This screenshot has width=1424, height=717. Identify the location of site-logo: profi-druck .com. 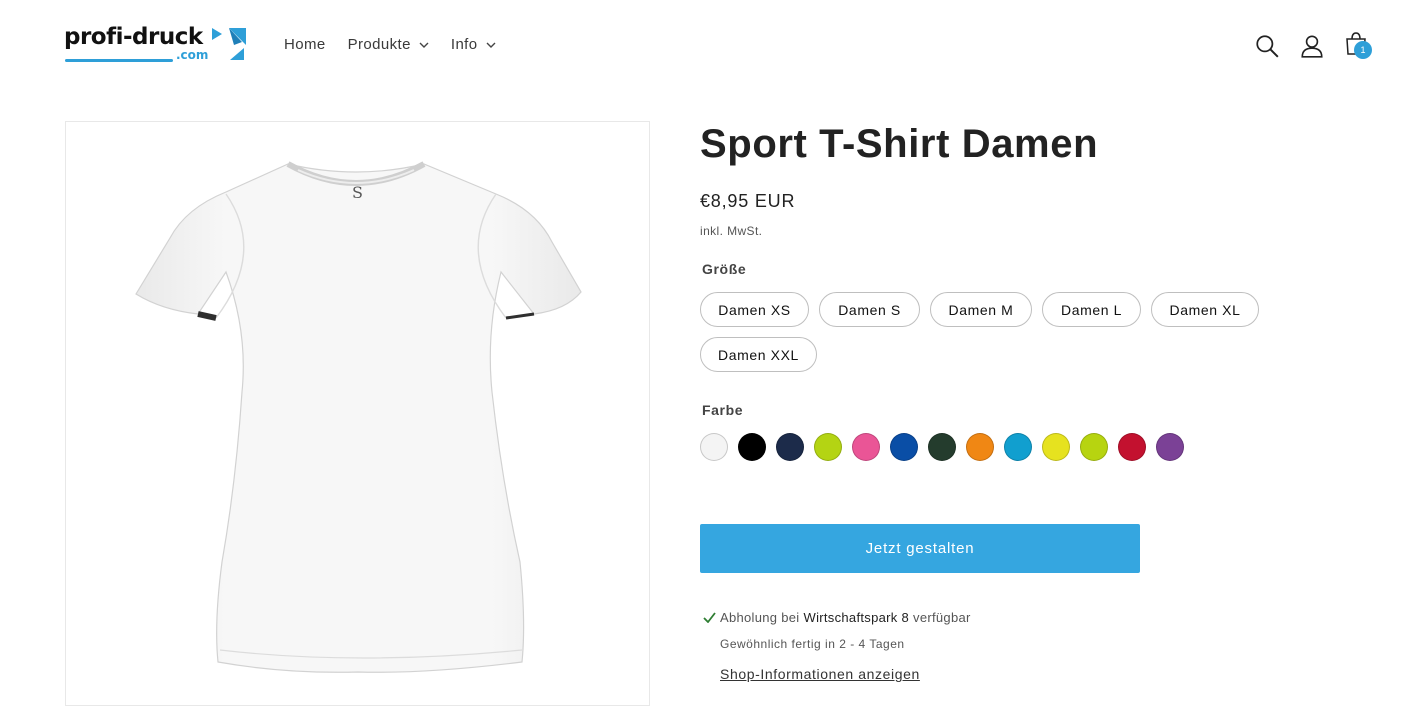
(156, 45).